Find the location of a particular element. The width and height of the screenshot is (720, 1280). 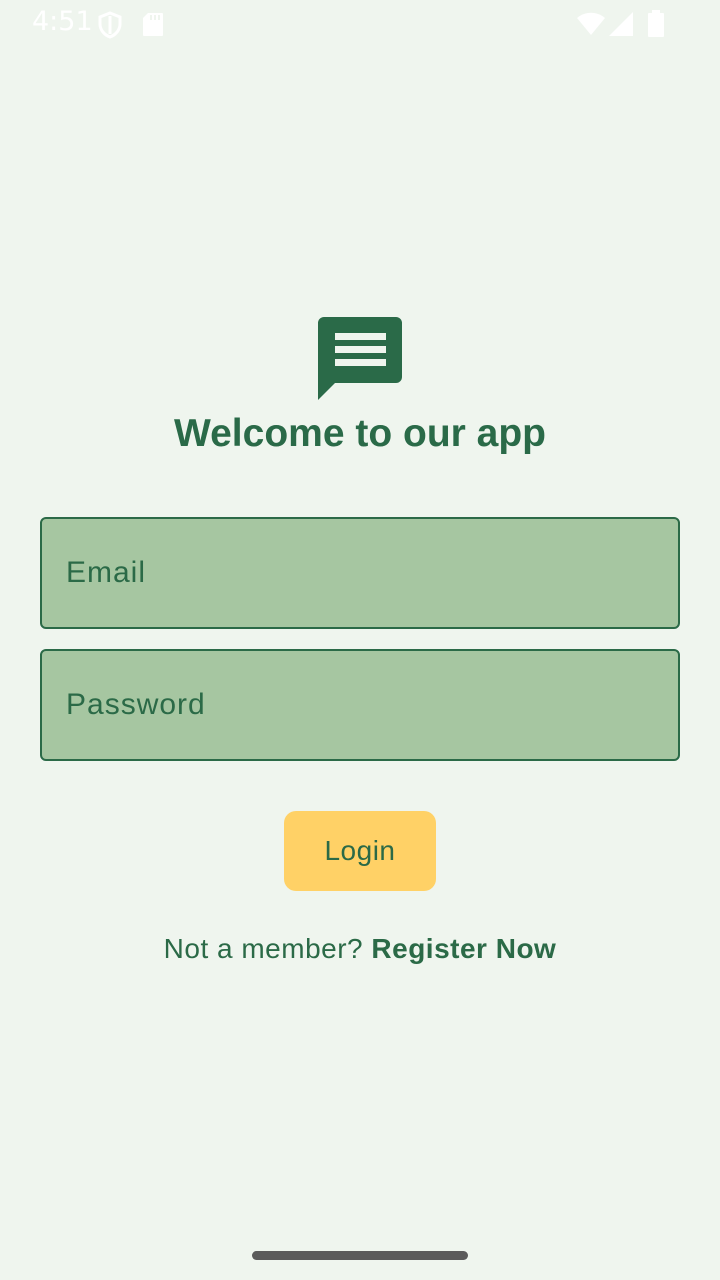

register-row: Not a member? Register Now is located at coordinates (360, 949).